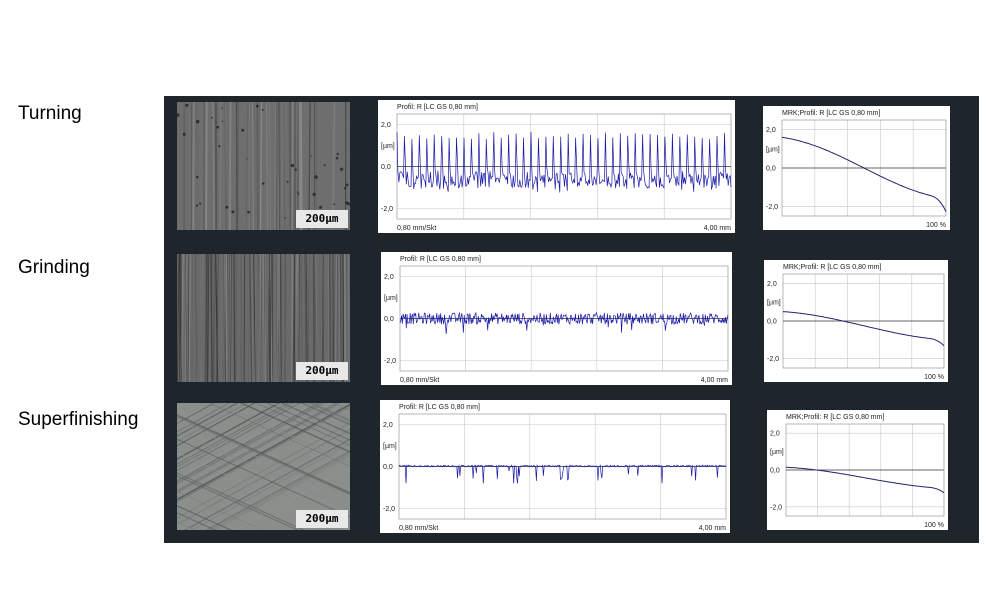  I want to click on micrograph-turning: 200µm, so click(263, 166).